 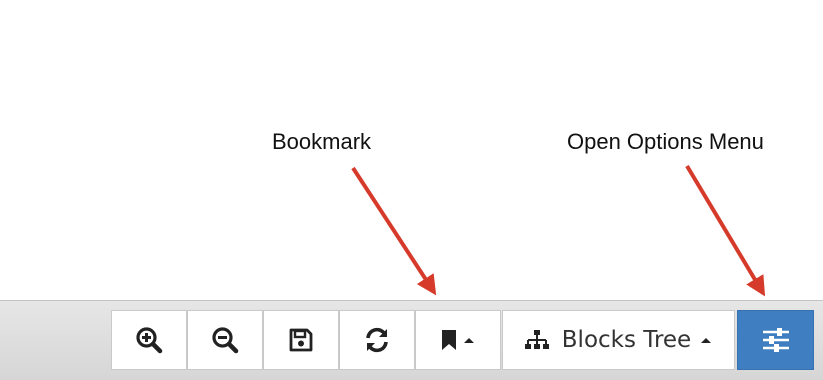 I want to click on open-options-menu-annotation: Open Options Menu, so click(x=665, y=141).